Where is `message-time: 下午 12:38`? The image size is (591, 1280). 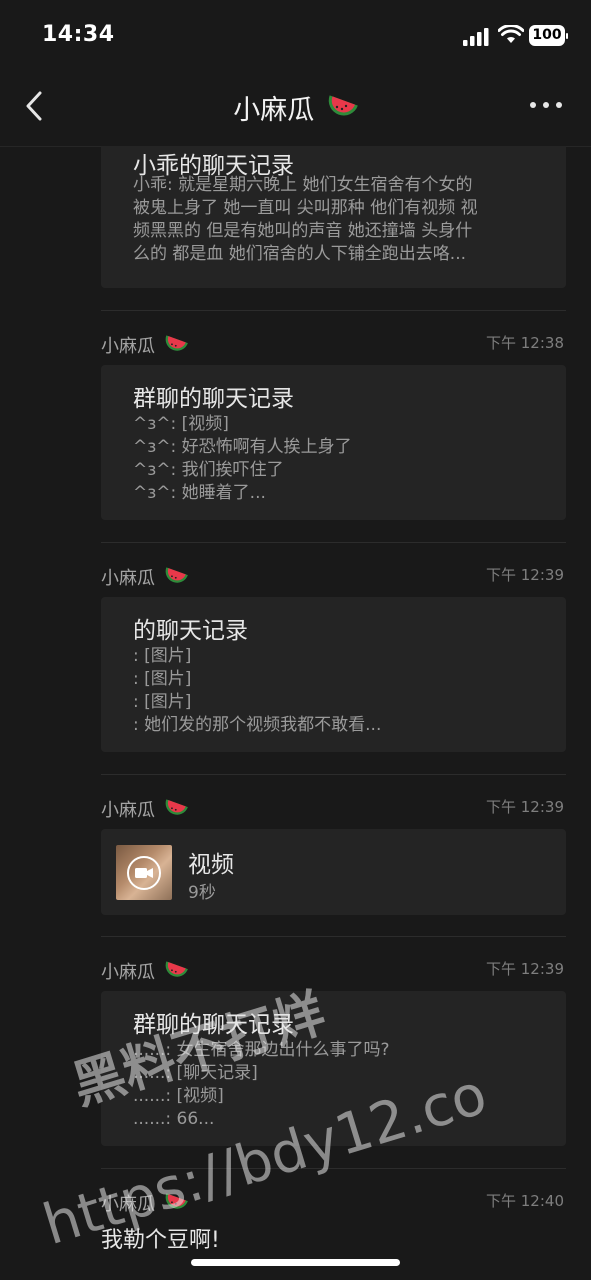
message-time: 下午 12:38 is located at coordinates (525, 343).